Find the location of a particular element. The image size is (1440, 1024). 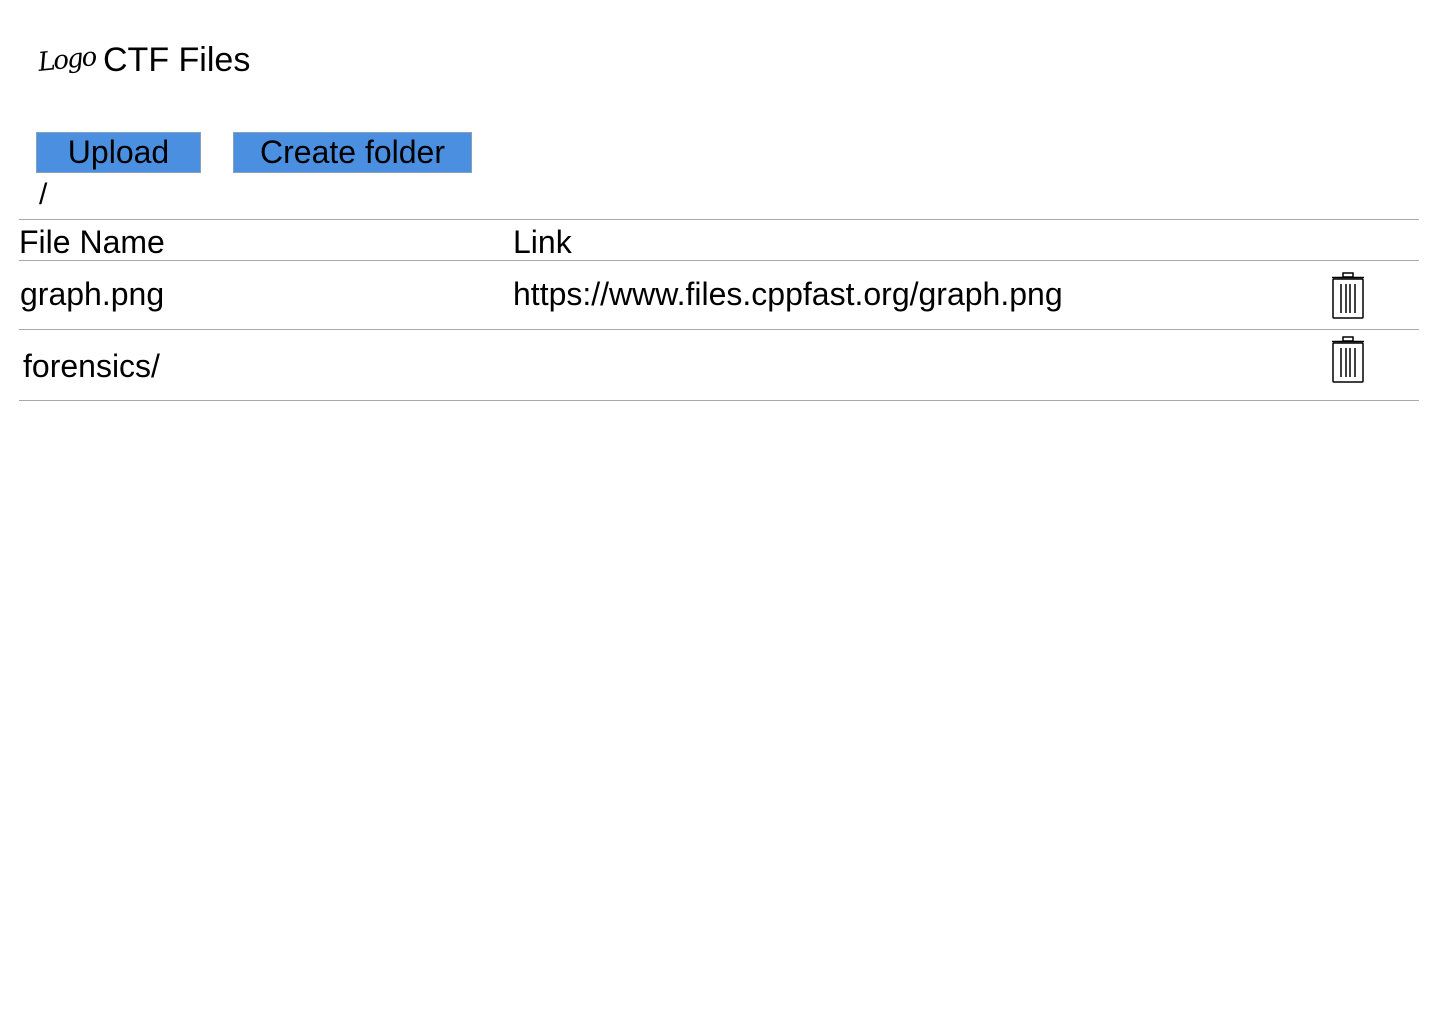

folder-name-cell: forensics/ is located at coordinates (91, 366).